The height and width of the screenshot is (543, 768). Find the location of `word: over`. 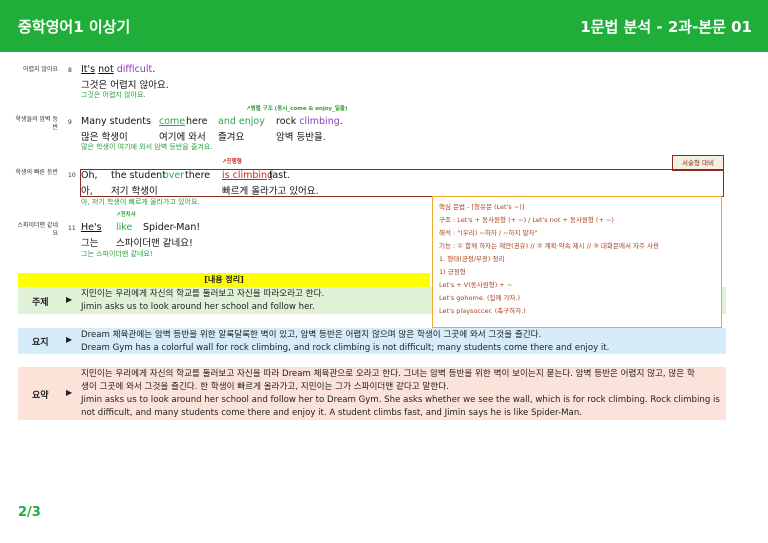

word: over is located at coordinates (174, 175).